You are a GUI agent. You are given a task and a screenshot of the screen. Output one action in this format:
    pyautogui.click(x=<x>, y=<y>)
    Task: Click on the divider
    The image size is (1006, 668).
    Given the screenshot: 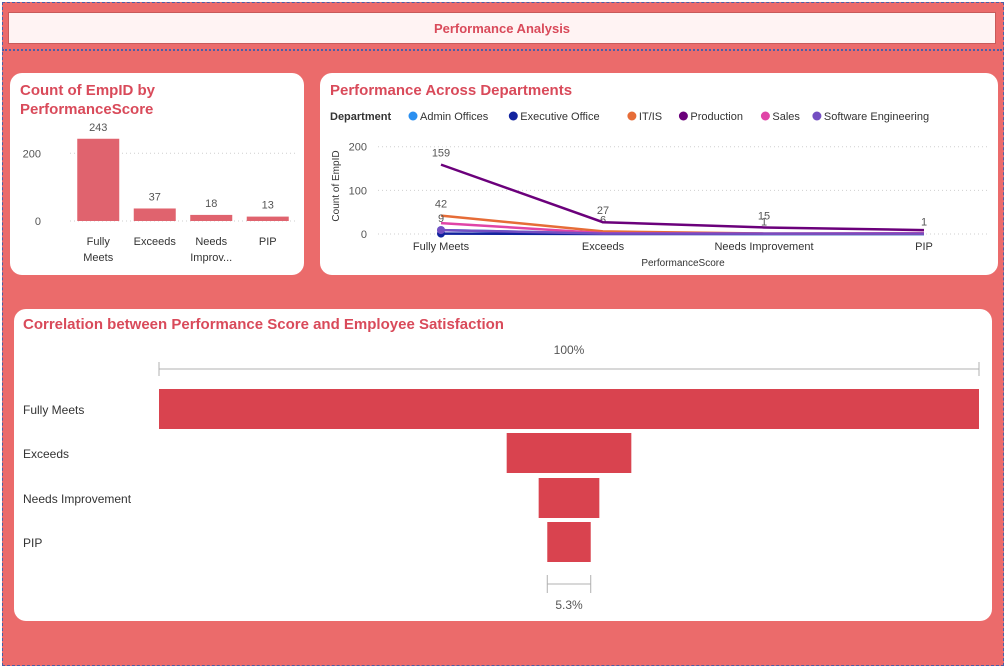 What is the action you would take?
    pyautogui.click(x=502, y=50)
    